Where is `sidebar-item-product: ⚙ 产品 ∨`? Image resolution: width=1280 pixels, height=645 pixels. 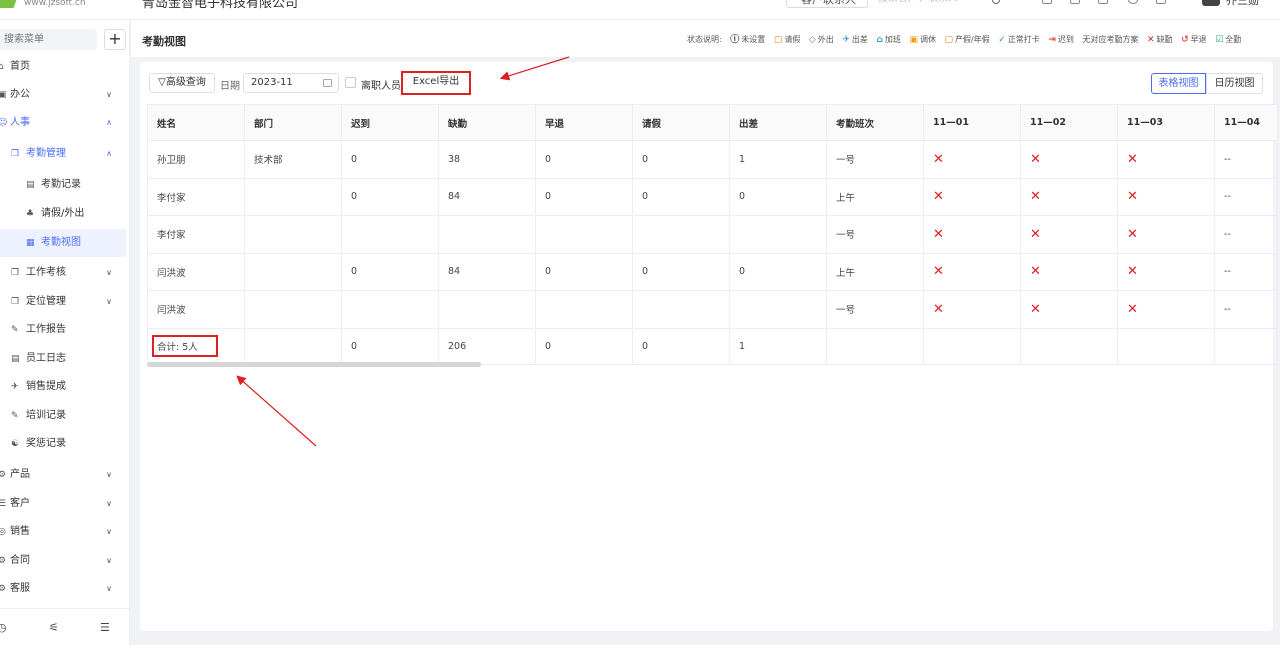
sidebar-item-product: ⚙ 产品 ∨ is located at coordinates (63, 475).